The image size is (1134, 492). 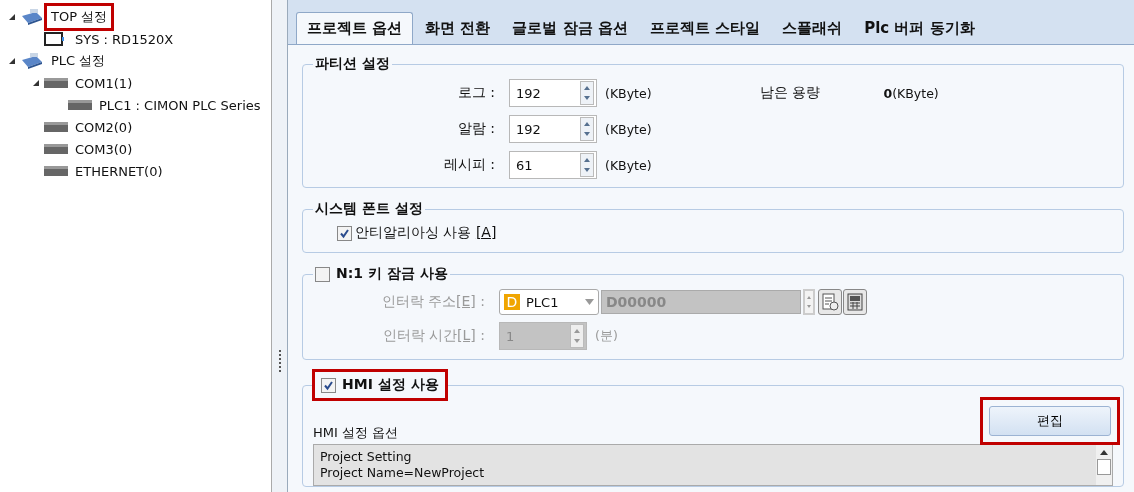 What do you see at coordinates (392, 274) in the screenshot?
I see `group-title: N:1 키 잠금 사용` at bounding box center [392, 274].